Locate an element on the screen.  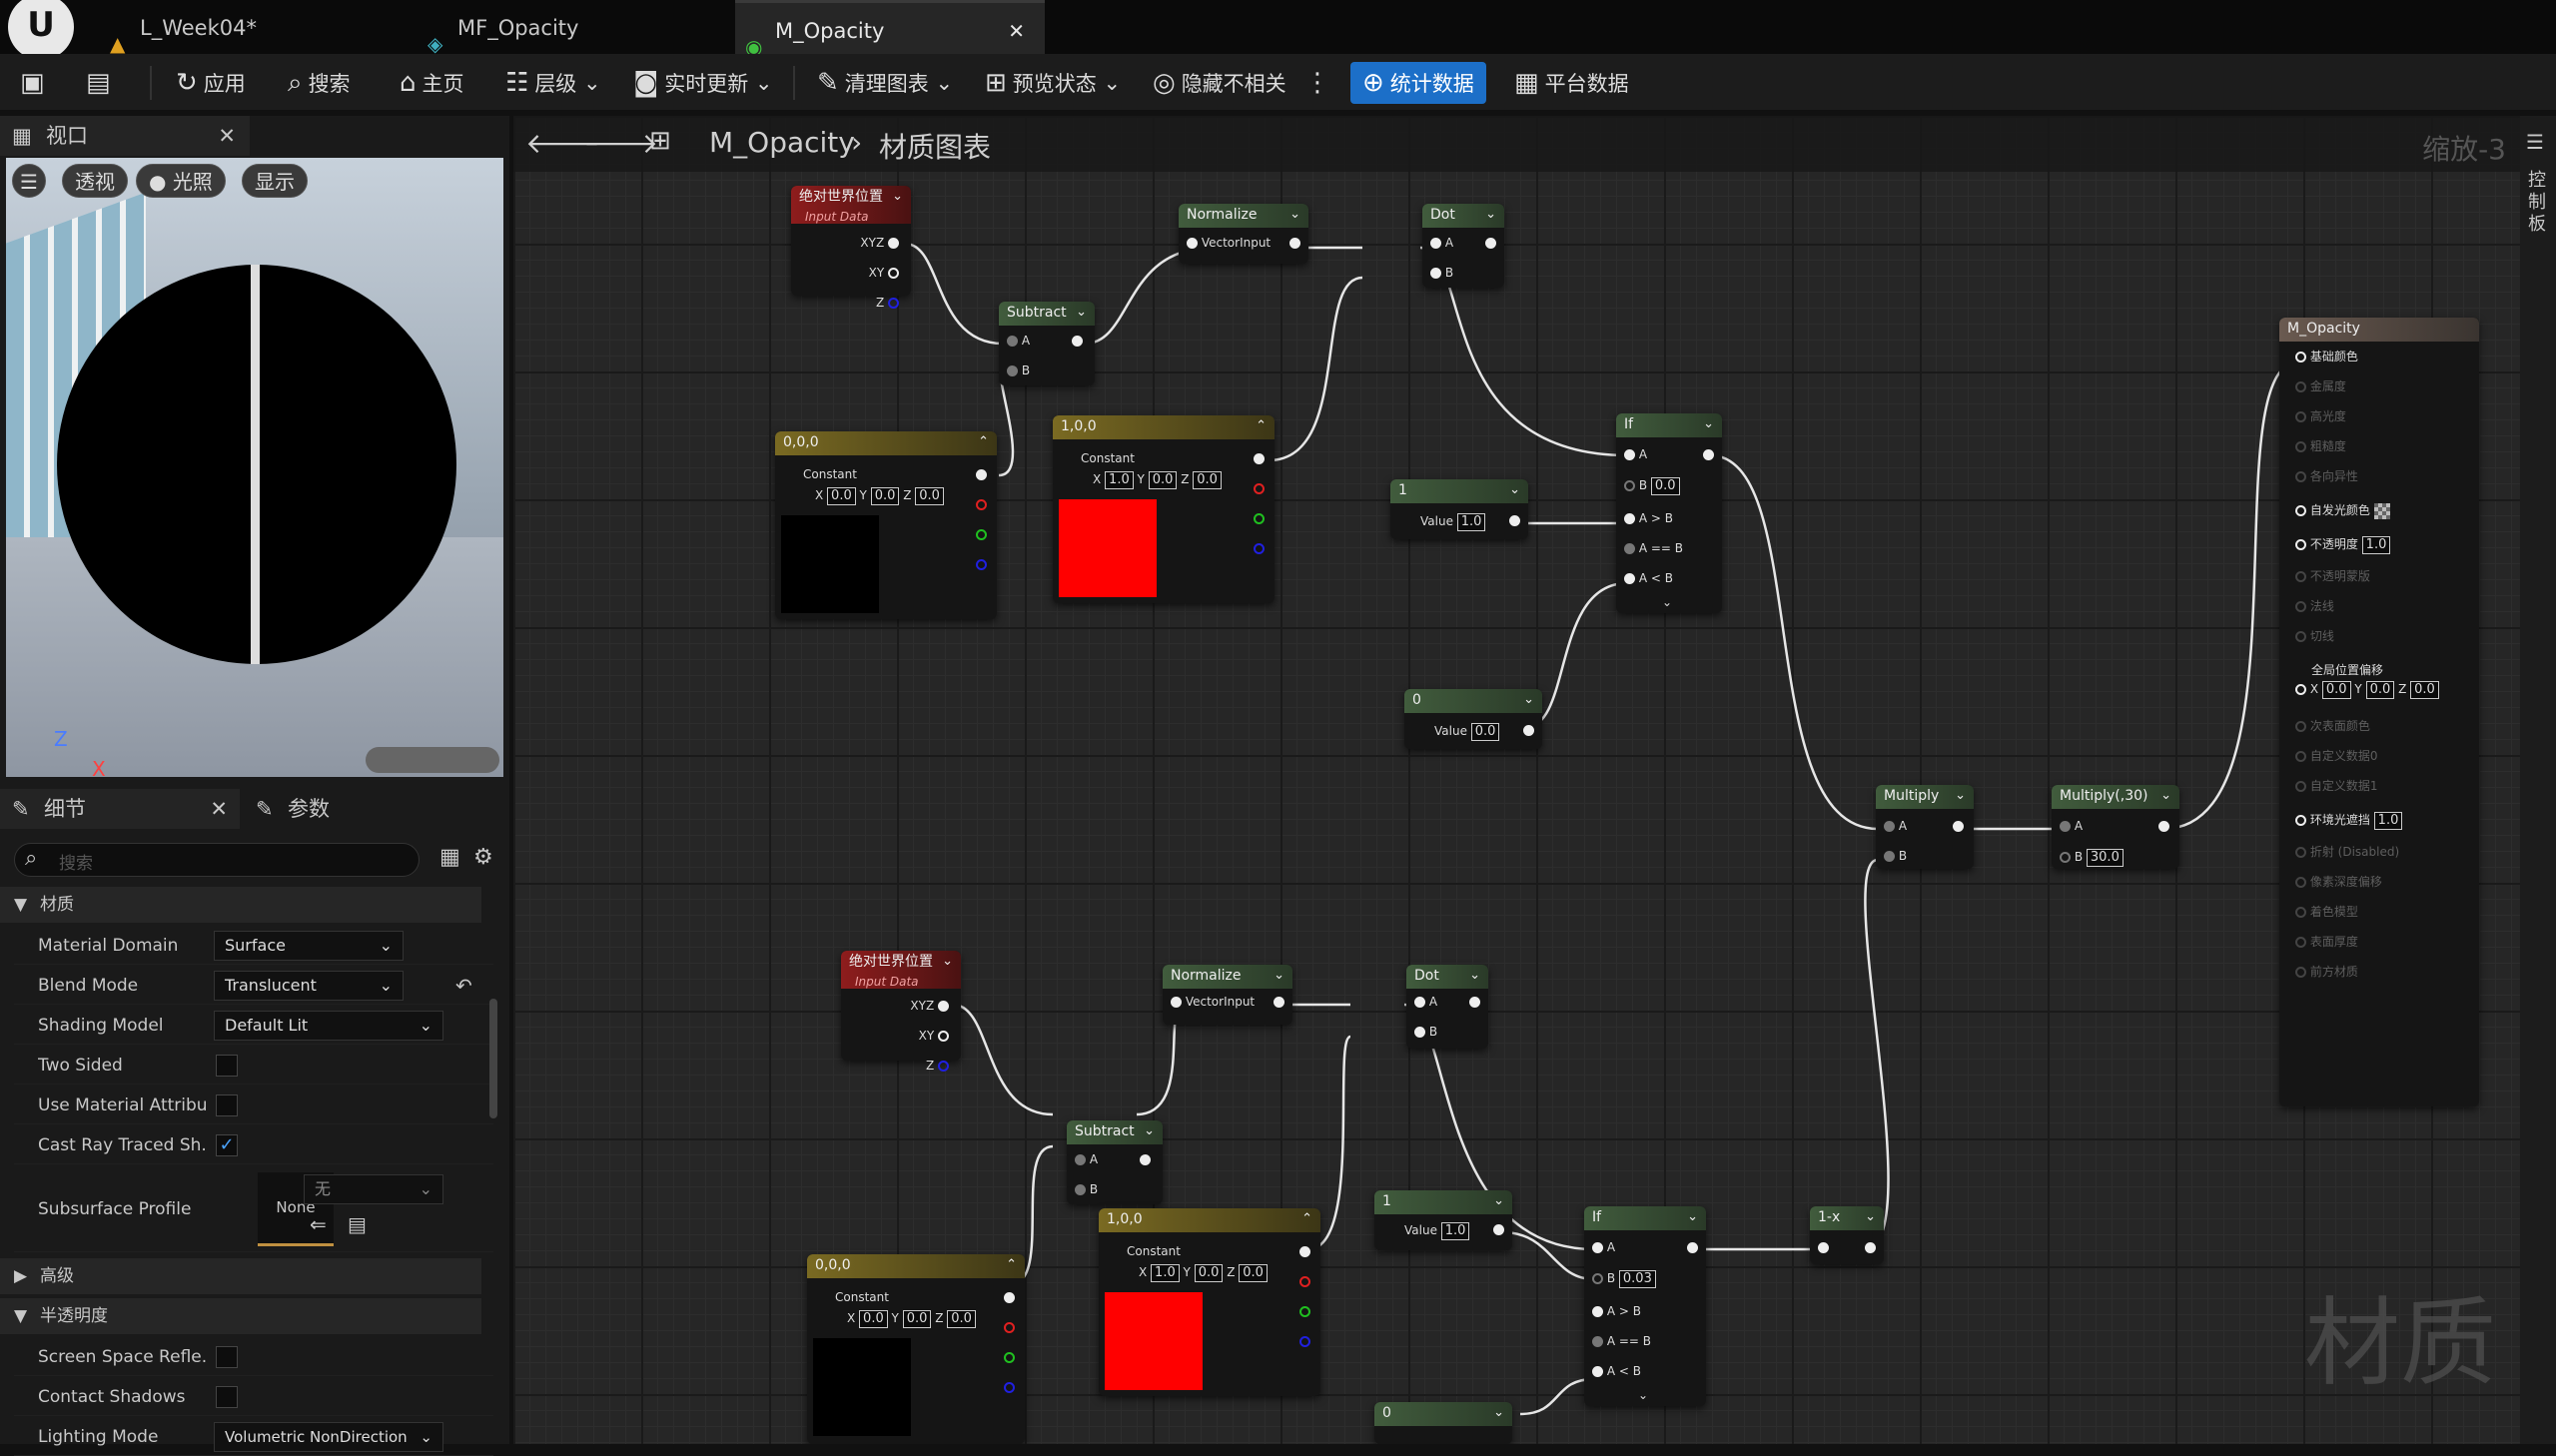
browse-folder-icon: ▤ is located at coordinates (357, 1224).